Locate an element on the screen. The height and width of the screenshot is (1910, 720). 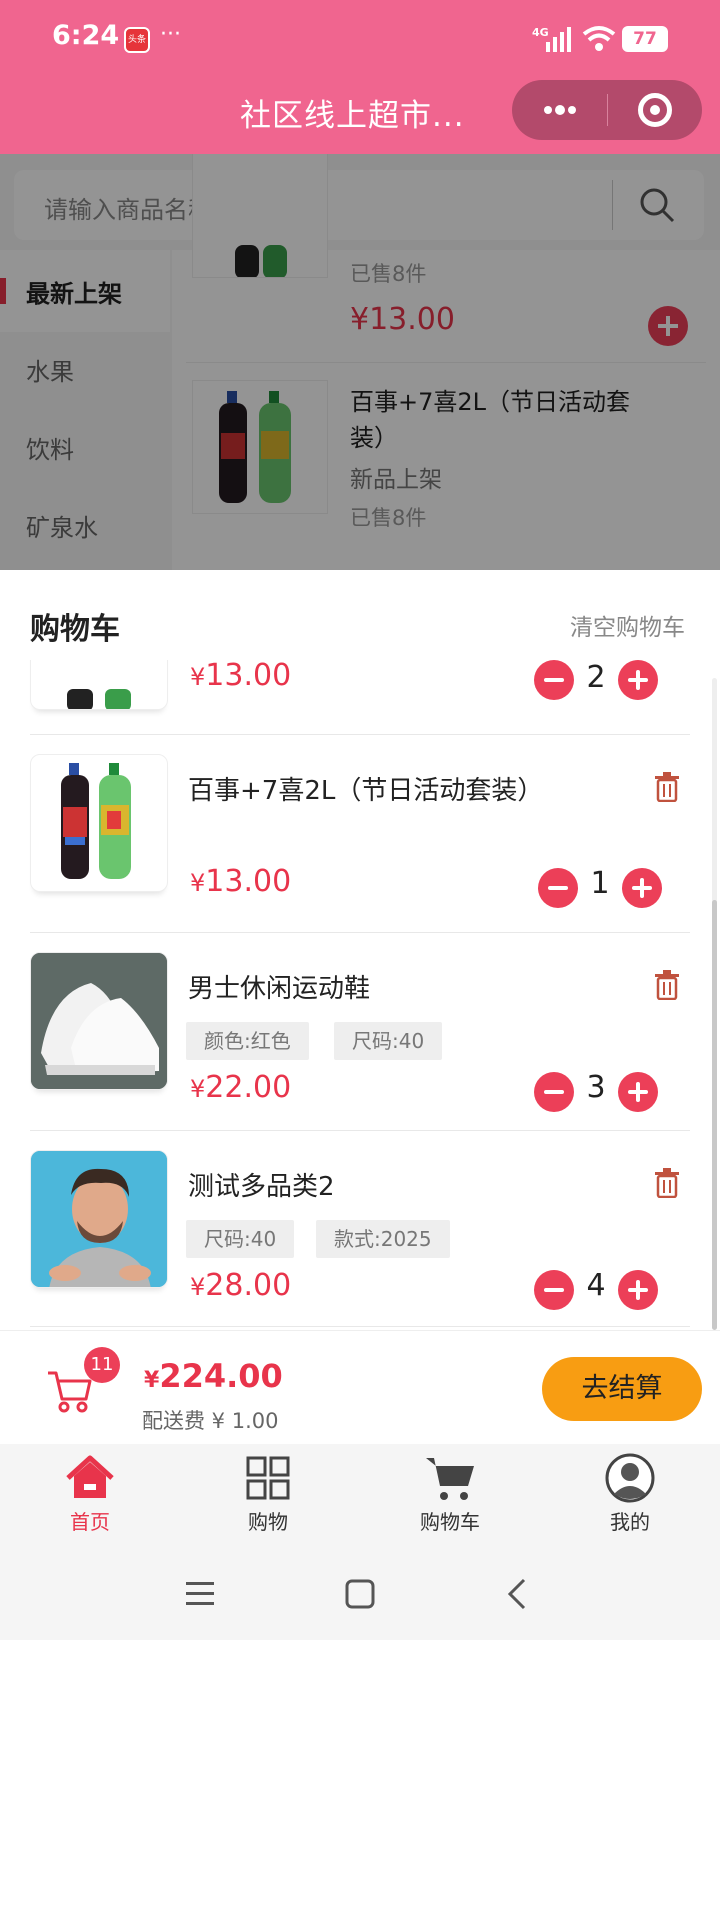
mini-program-capsule is located at coordinates (607, 110).